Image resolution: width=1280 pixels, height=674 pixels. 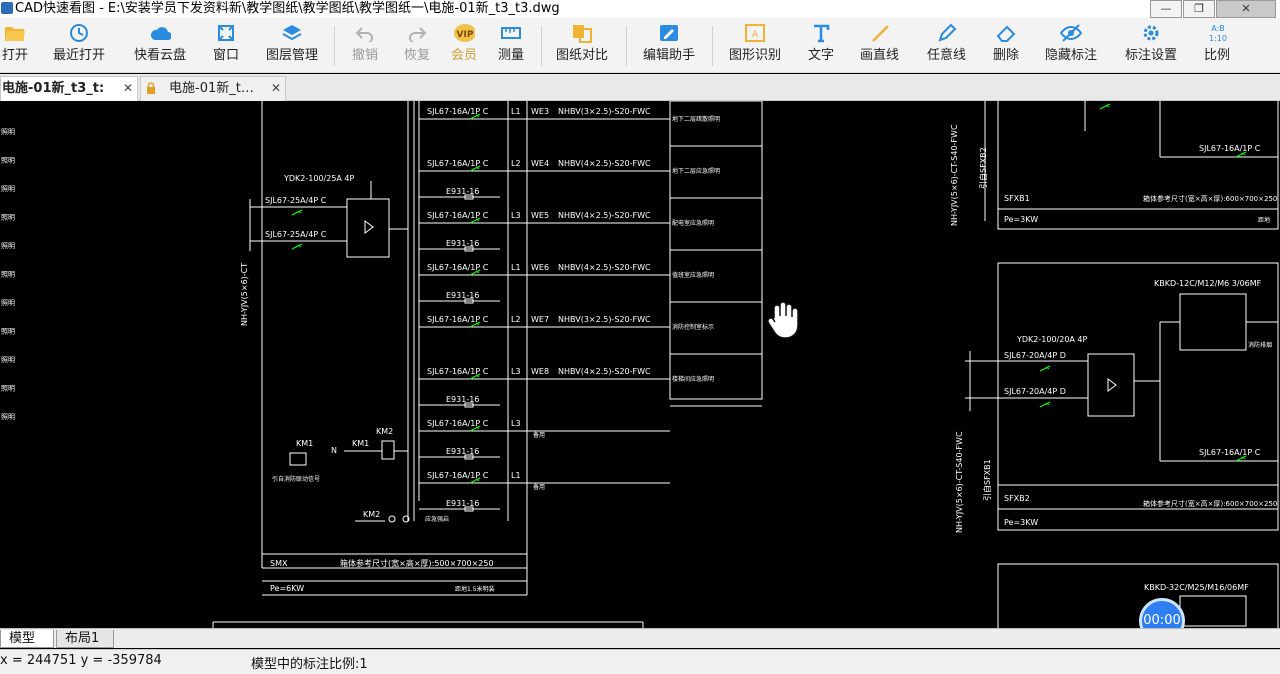 What do you see at coordinates (540, 215) in the screenshot?
I see `circuit-label: WE5` at bounding box center [540, 215].